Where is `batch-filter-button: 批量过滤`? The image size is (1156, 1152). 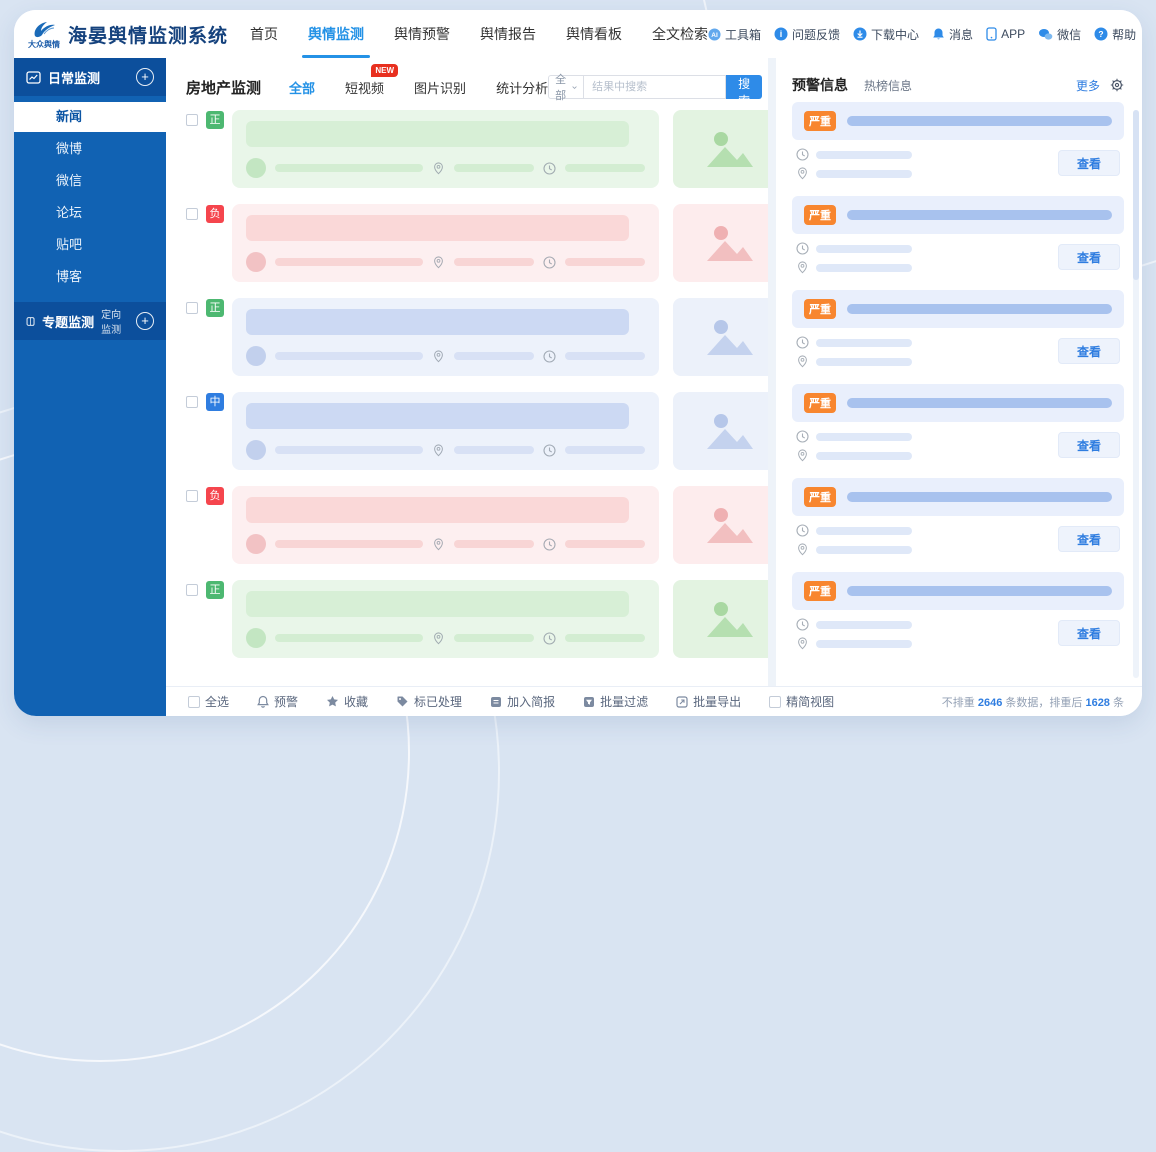
batch-filter-button: 批量过滤 is located at coordinates (615, 701).